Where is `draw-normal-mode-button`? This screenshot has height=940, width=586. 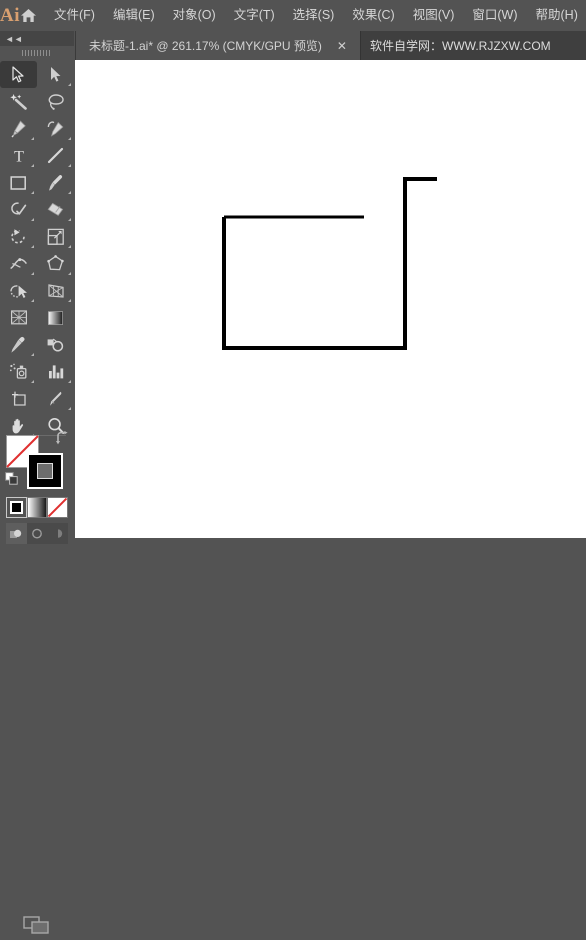
draw-normal-mode-button is located at coordinates (16, 533).